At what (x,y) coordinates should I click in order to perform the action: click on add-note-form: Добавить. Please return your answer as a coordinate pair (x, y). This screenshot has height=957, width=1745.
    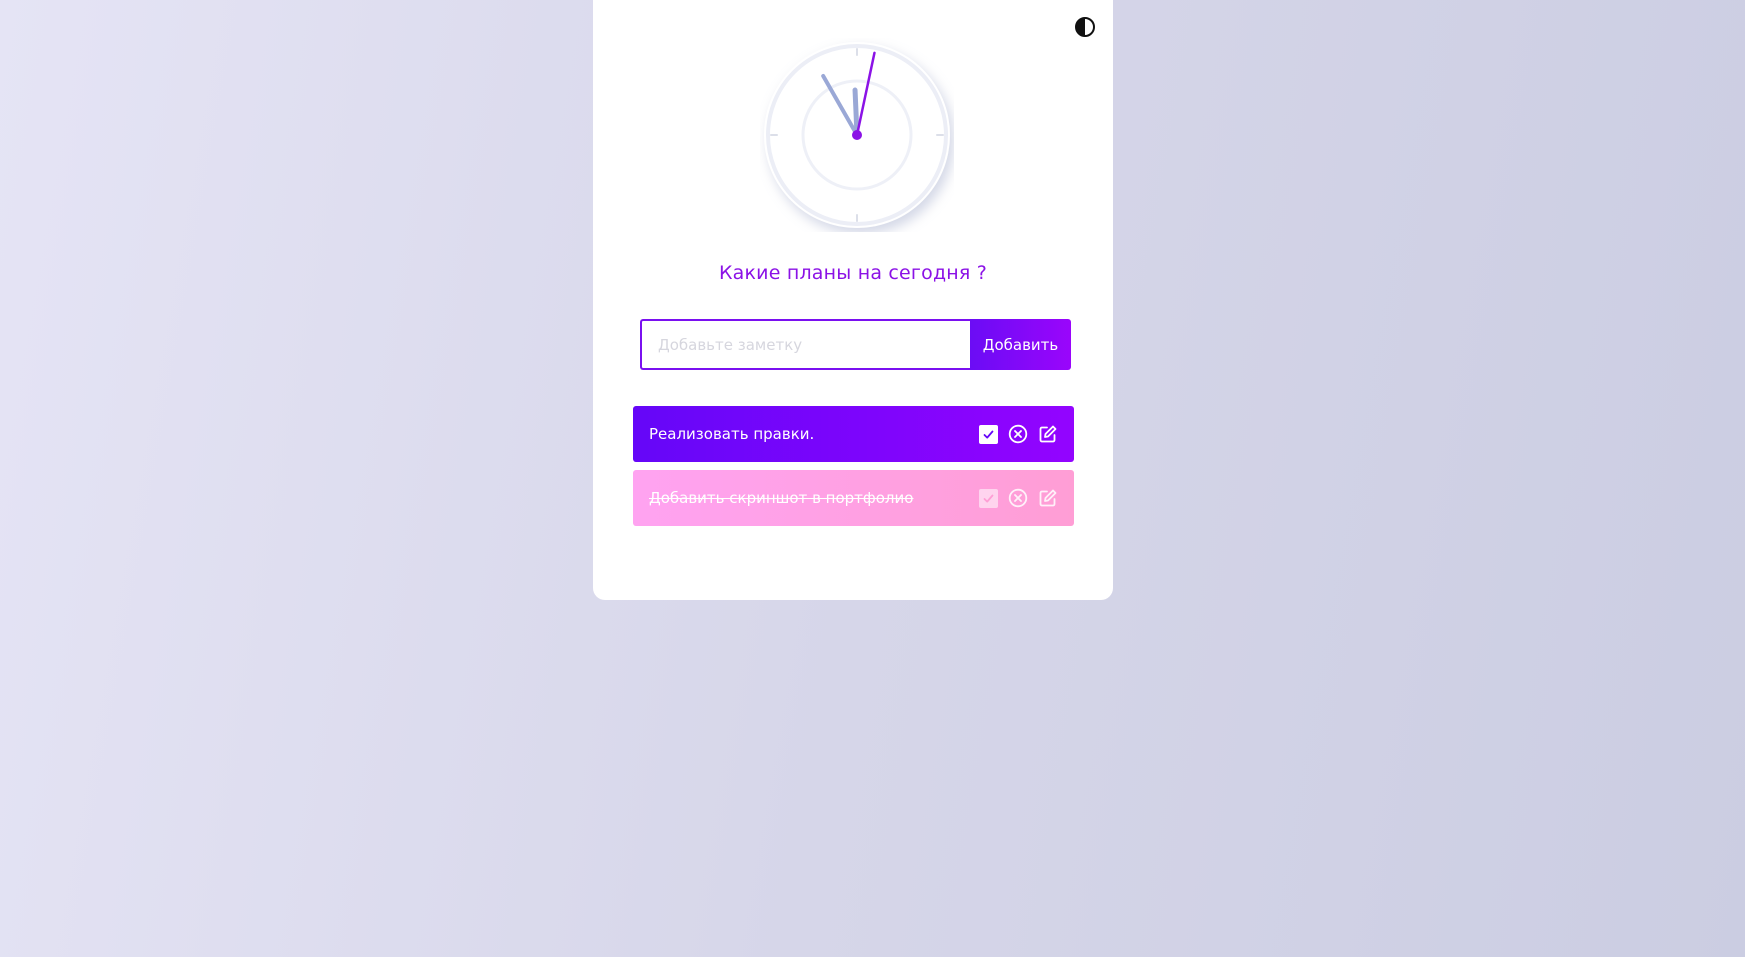
    Looking at the image, I should click on (855, 344).